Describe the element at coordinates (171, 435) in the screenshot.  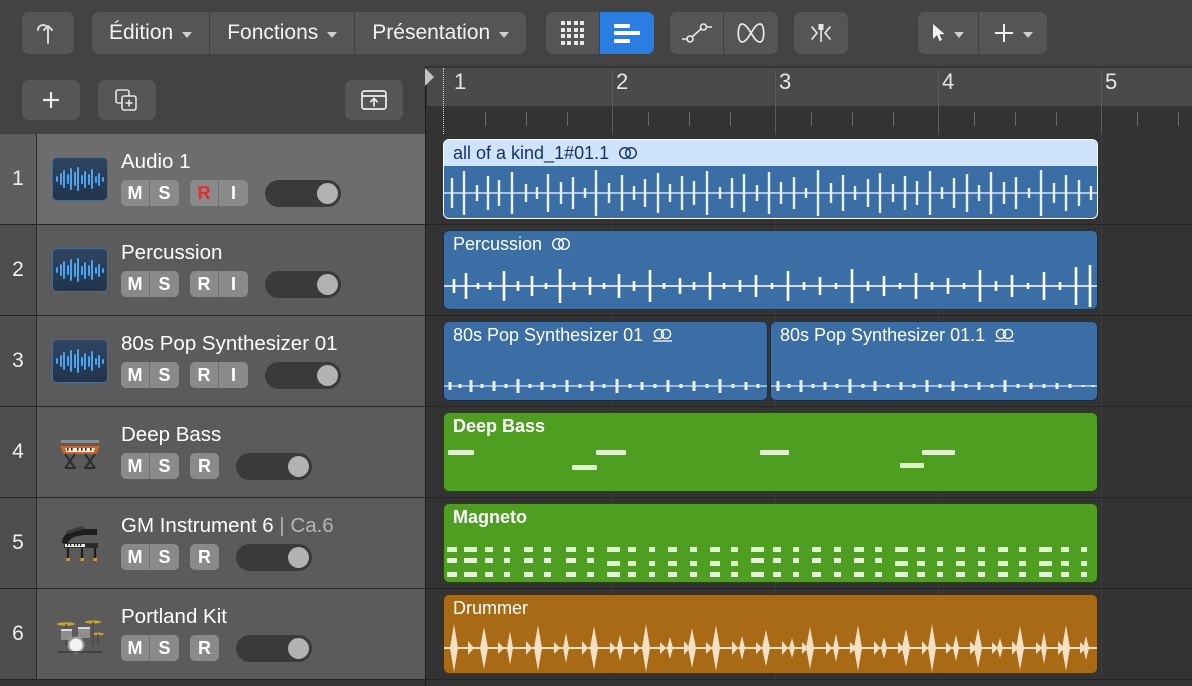
I see `track-name-text: Deep Bass` at that location.